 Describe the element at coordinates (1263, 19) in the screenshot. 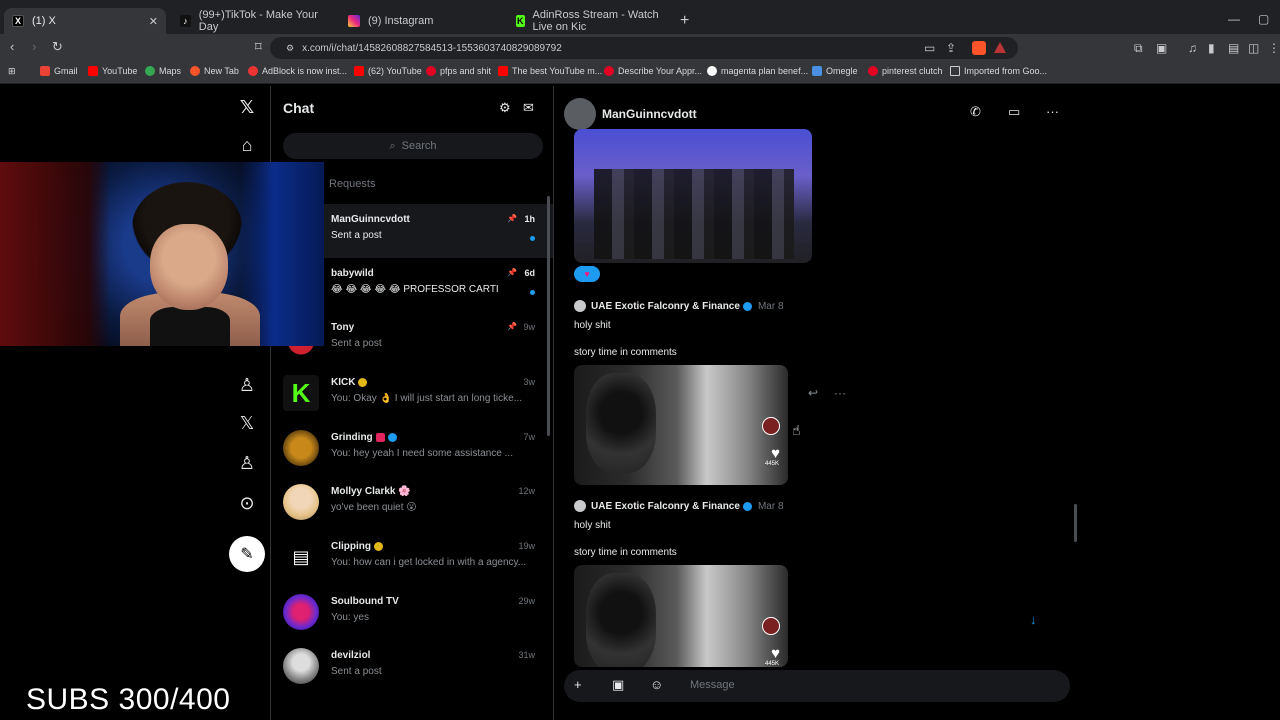

I see `maximize-icon: ▢` at that location.